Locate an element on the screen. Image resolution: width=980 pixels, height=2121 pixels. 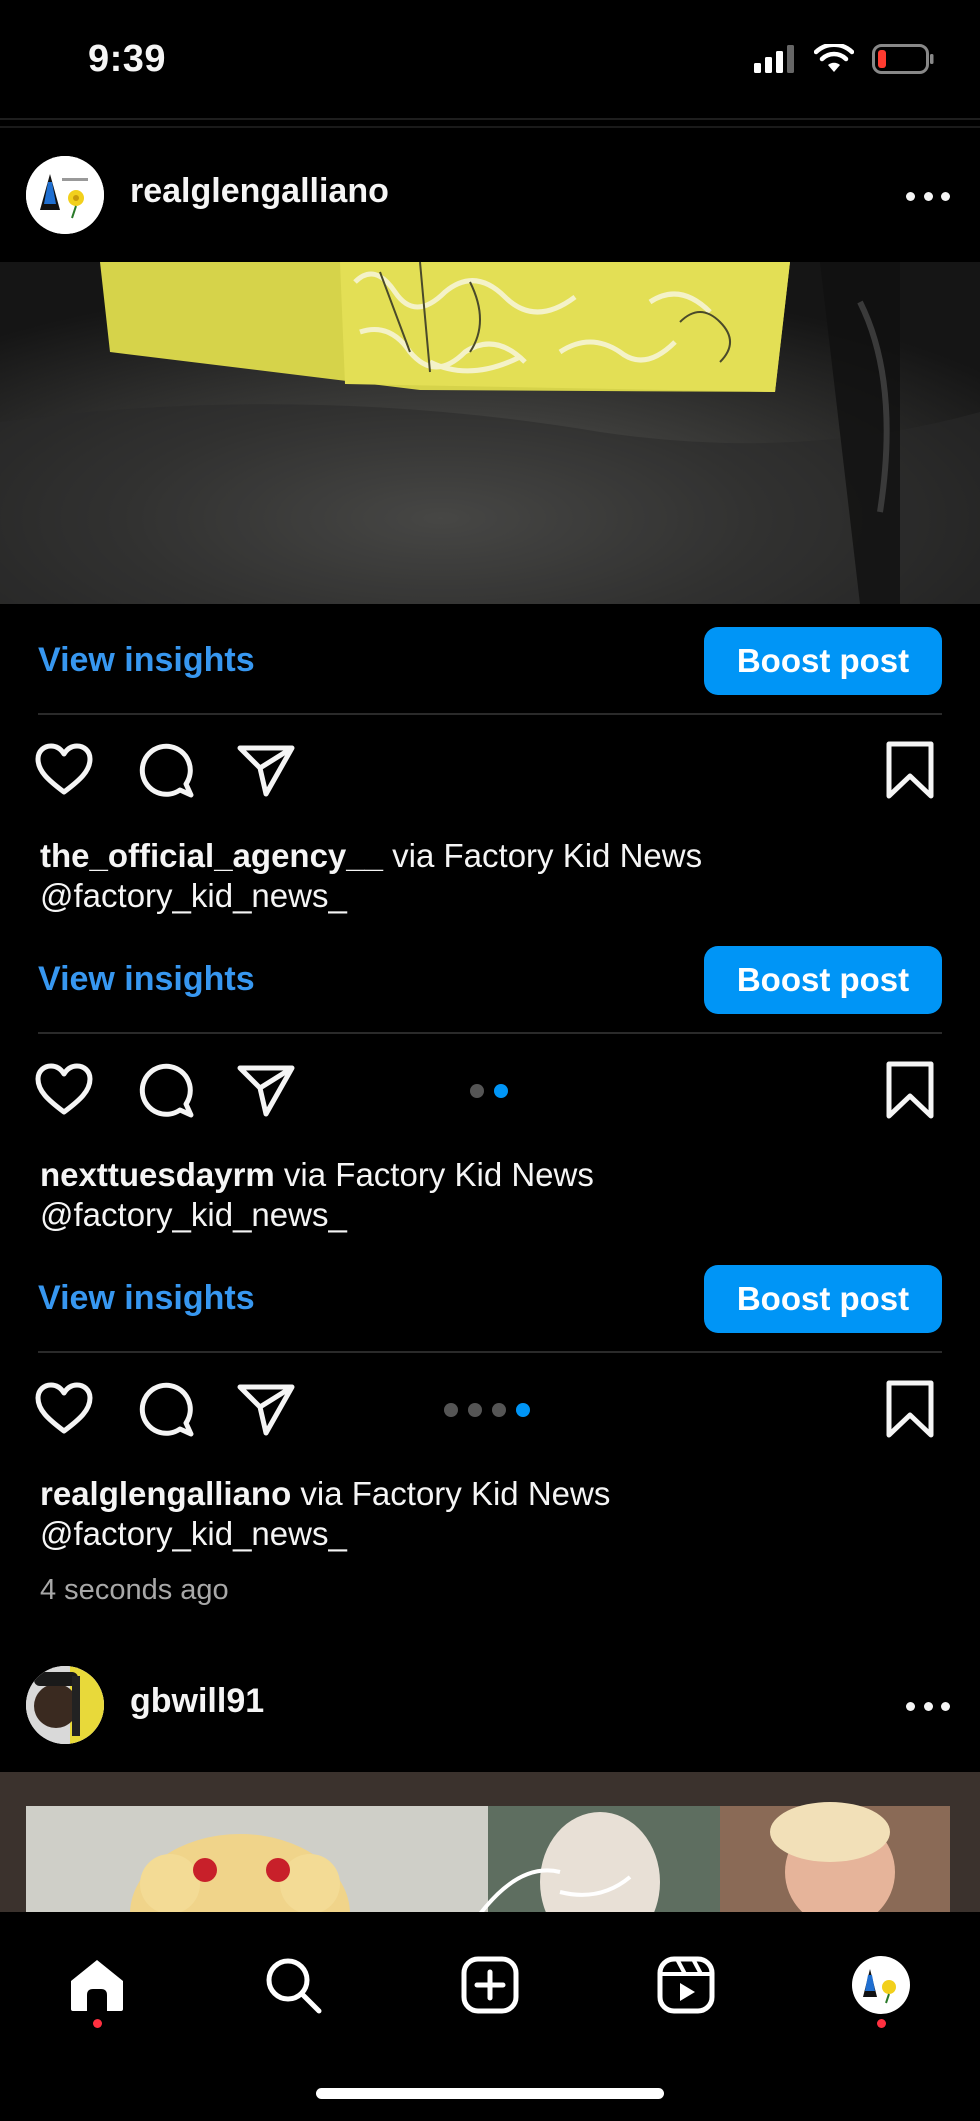
create-post-icon is located at coordinates (490, 1985).